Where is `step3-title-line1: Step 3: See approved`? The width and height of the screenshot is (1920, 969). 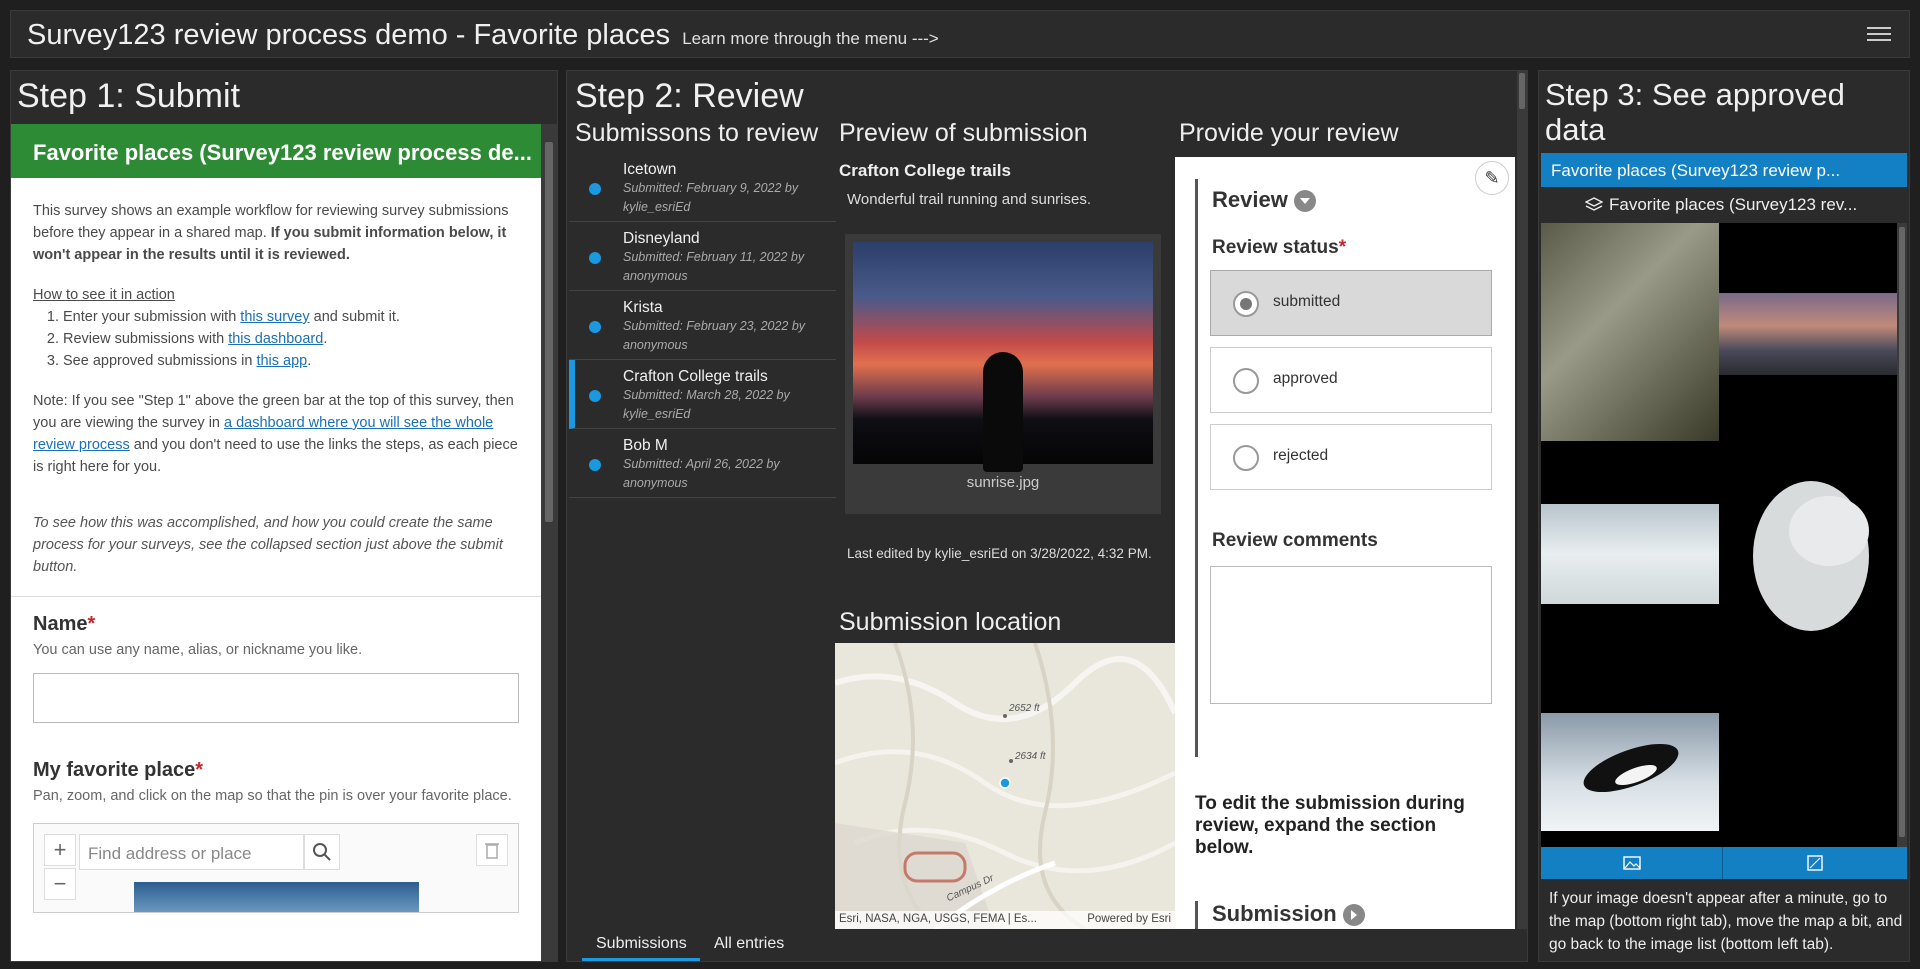 step3-title-line1: Step 3: See approved is located at coordinates (1695, 94).